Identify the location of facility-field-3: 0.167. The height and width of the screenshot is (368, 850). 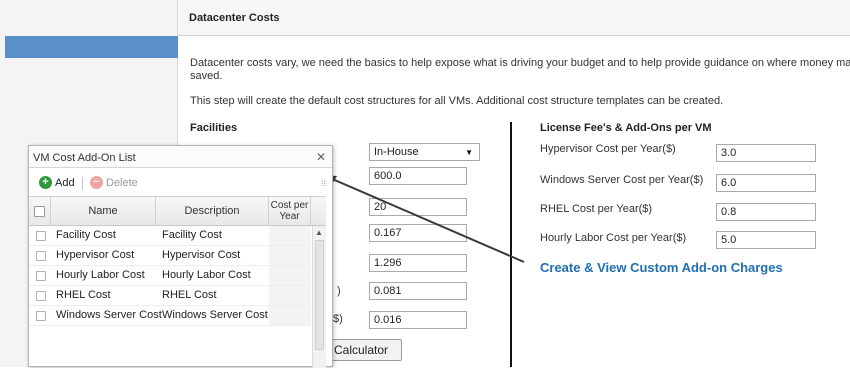
(418, 233).